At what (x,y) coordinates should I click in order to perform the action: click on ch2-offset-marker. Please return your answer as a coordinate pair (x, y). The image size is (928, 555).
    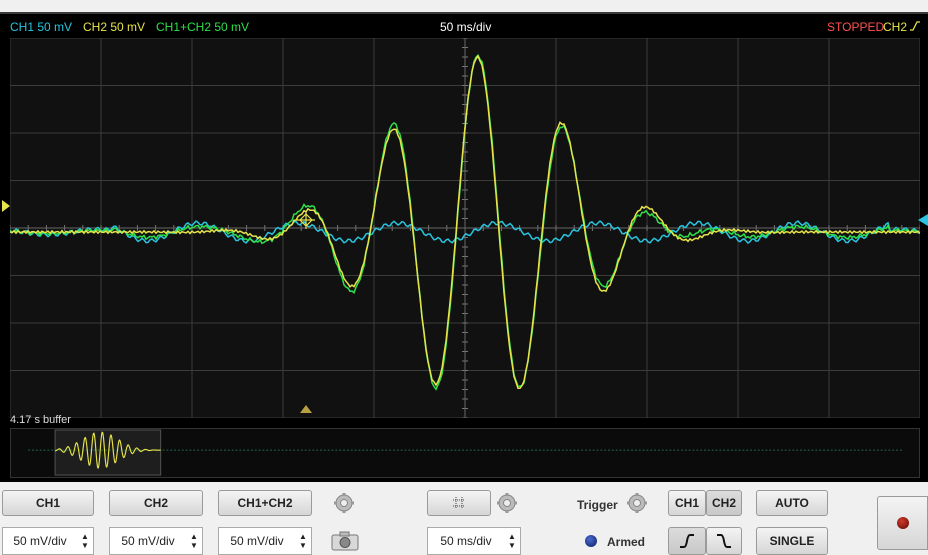
    Looking at the image, I should click on (6, 206).